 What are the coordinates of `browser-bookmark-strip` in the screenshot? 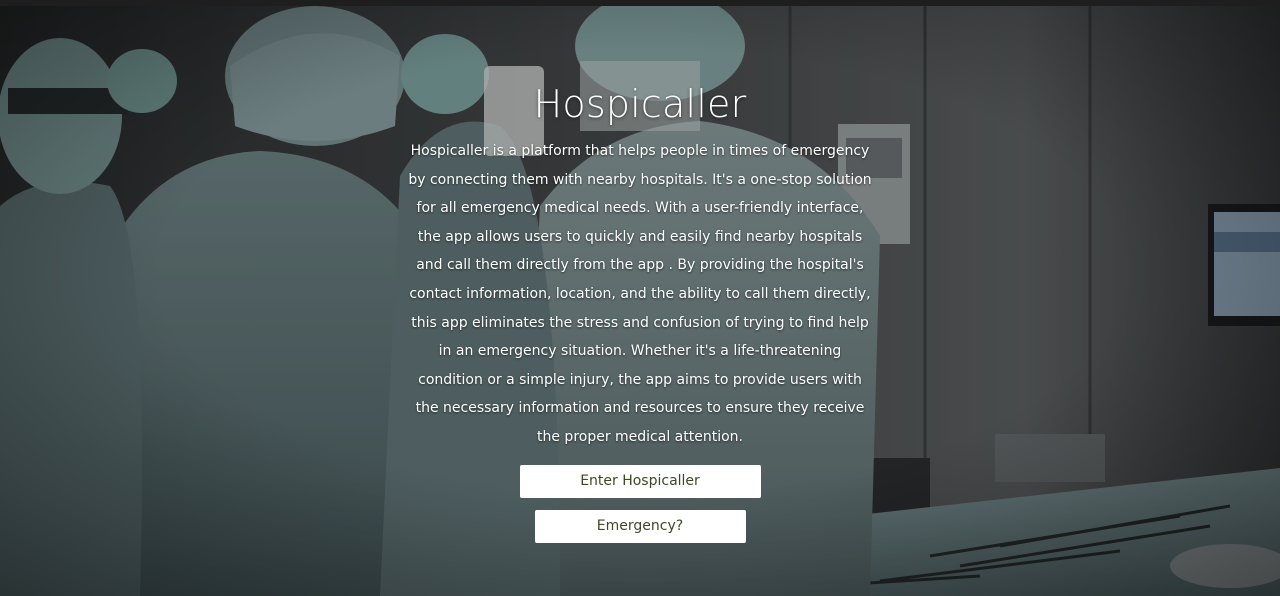 It's located at (640, 3).